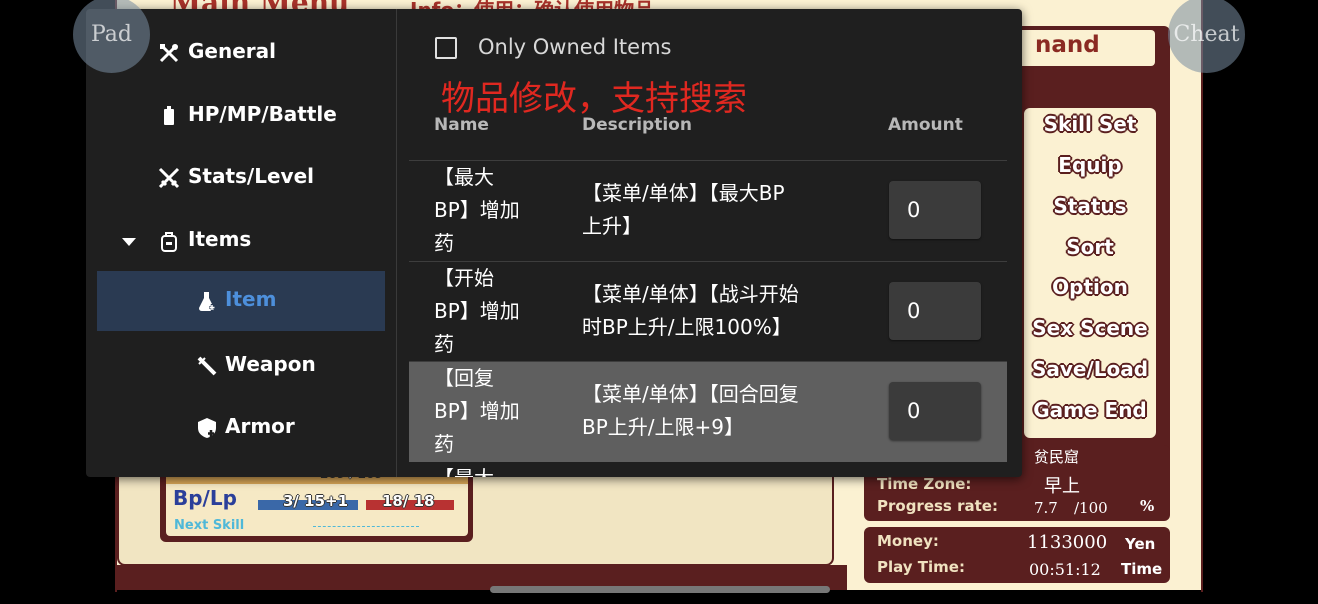 The height and width of the screenshot is (604, 1318). Describe the element at coordinates (717, 311) in the screenshot. I see `item-description: 【菜单/单体】【战斗开始 时BP上升/上限100%】` at that location.